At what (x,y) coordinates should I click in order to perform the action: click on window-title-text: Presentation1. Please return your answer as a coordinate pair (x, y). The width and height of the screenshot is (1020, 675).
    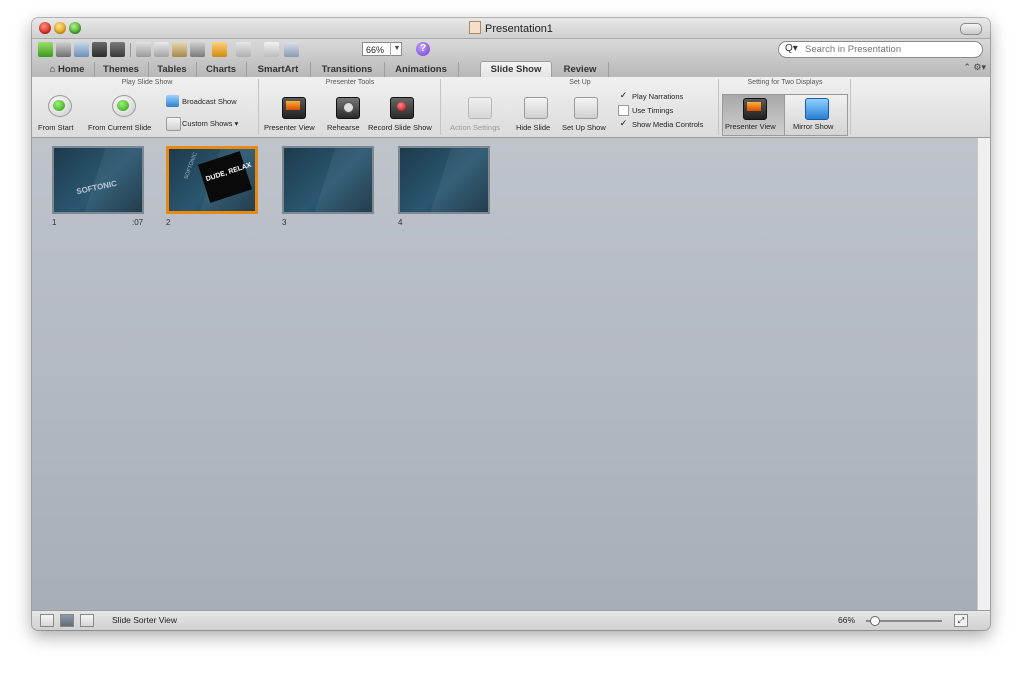
    Looking at the image, I should click on (519, 29).